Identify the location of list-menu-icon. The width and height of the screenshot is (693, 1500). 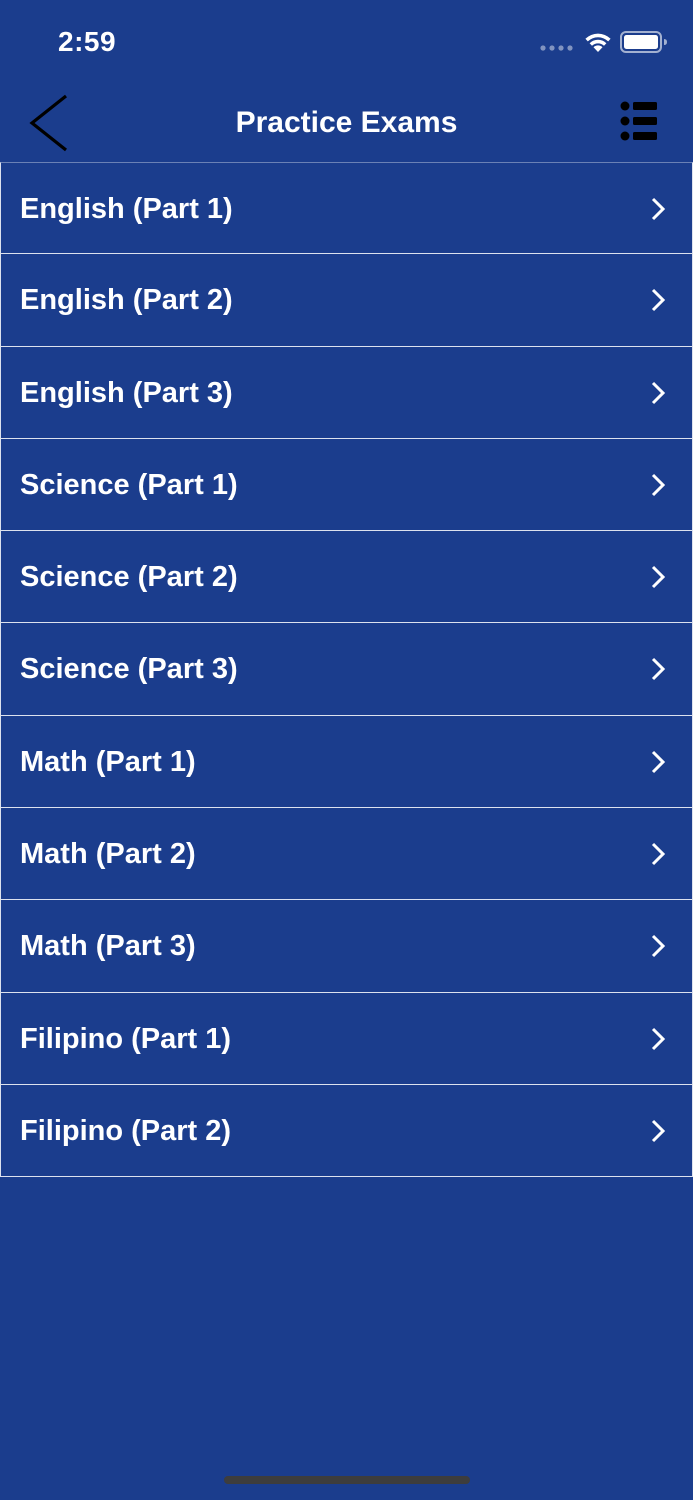
(638, 121).